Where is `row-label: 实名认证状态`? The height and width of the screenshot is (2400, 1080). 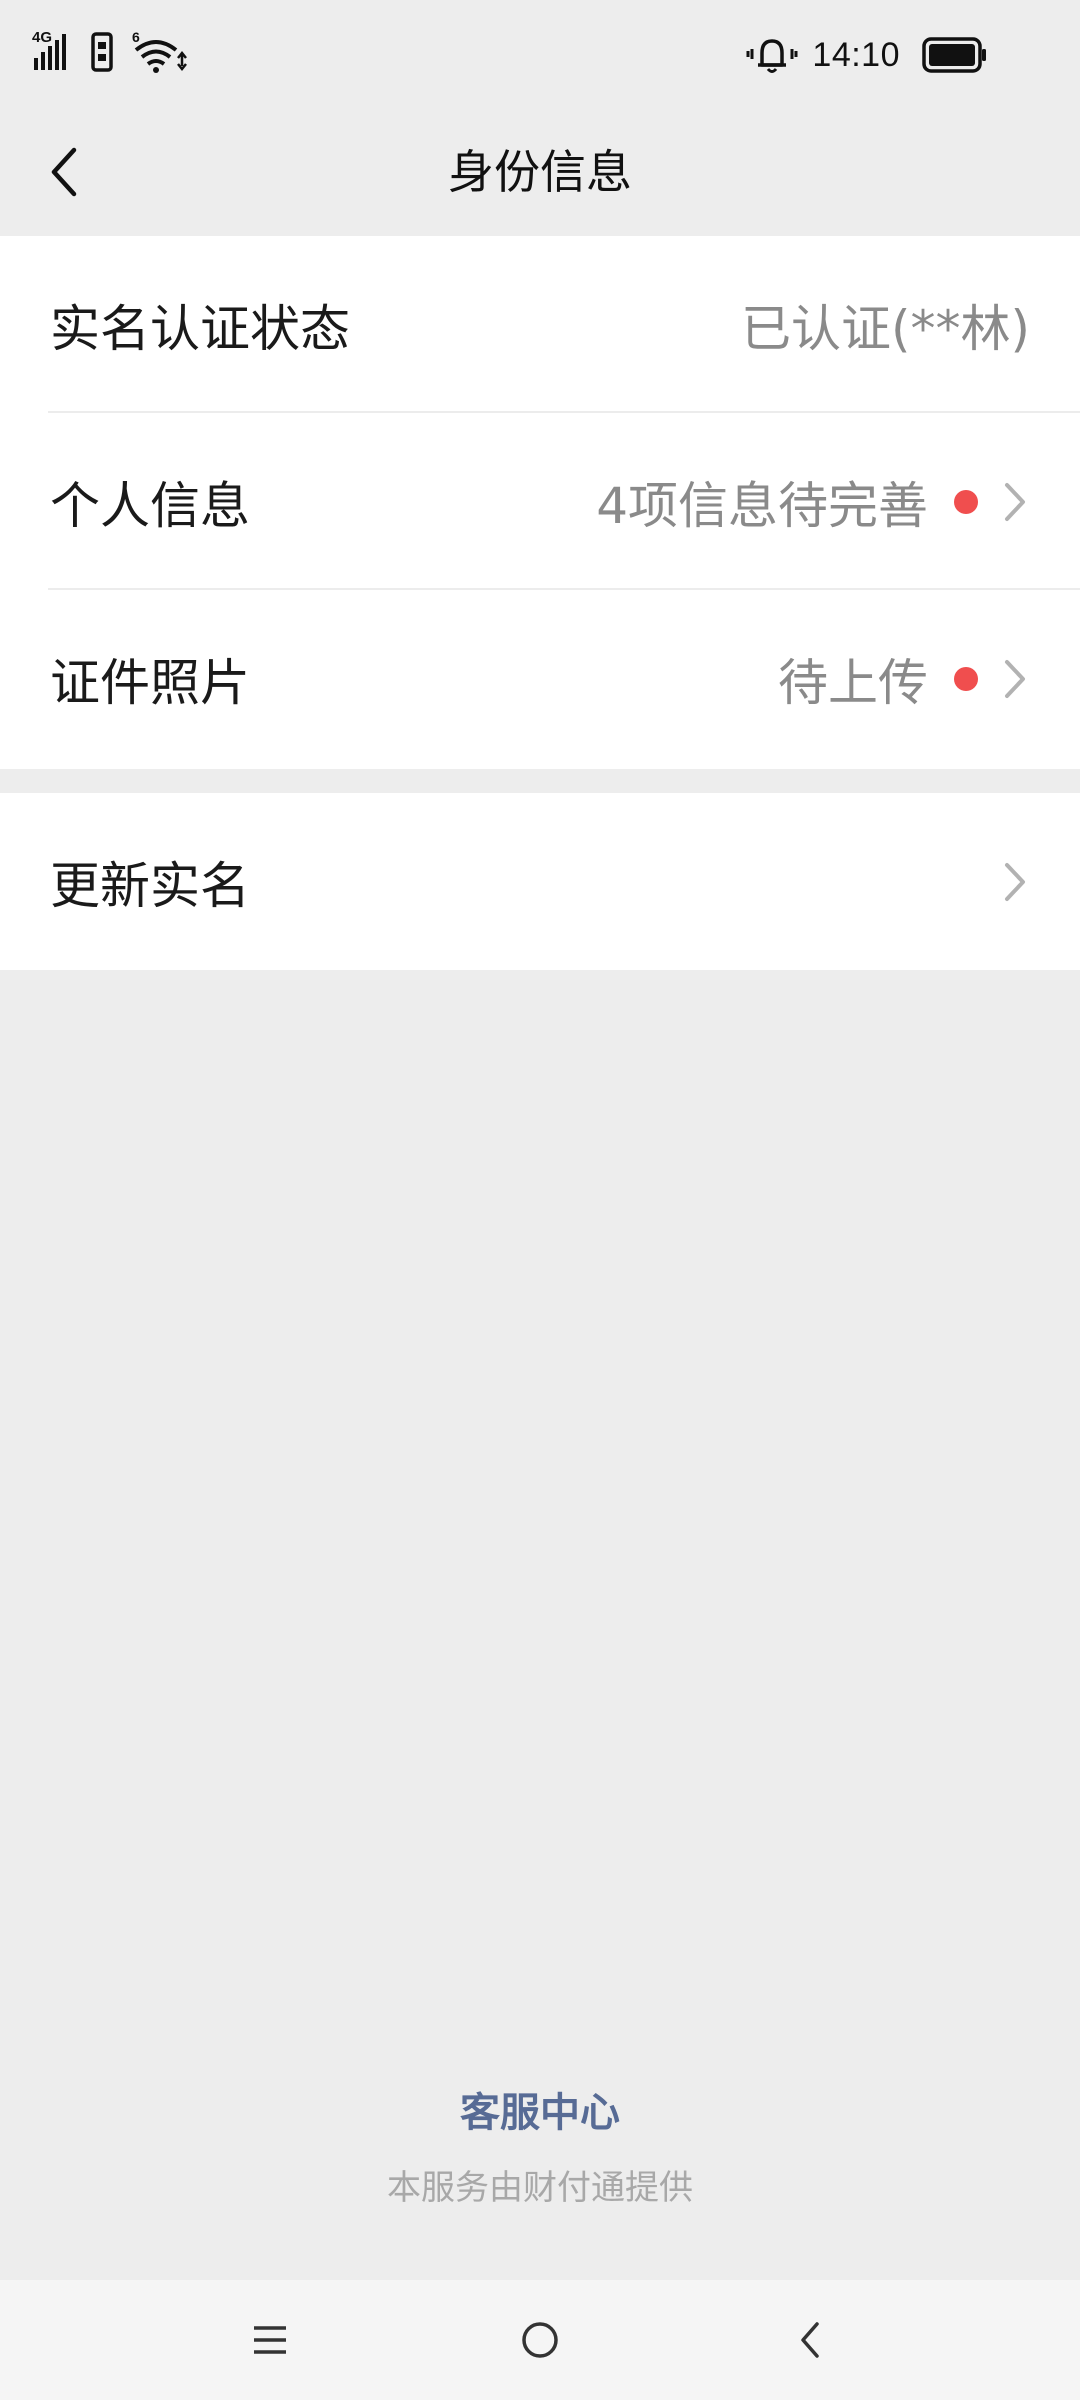 row-label: 实名认证状态 is located at coordinates (200, 328).